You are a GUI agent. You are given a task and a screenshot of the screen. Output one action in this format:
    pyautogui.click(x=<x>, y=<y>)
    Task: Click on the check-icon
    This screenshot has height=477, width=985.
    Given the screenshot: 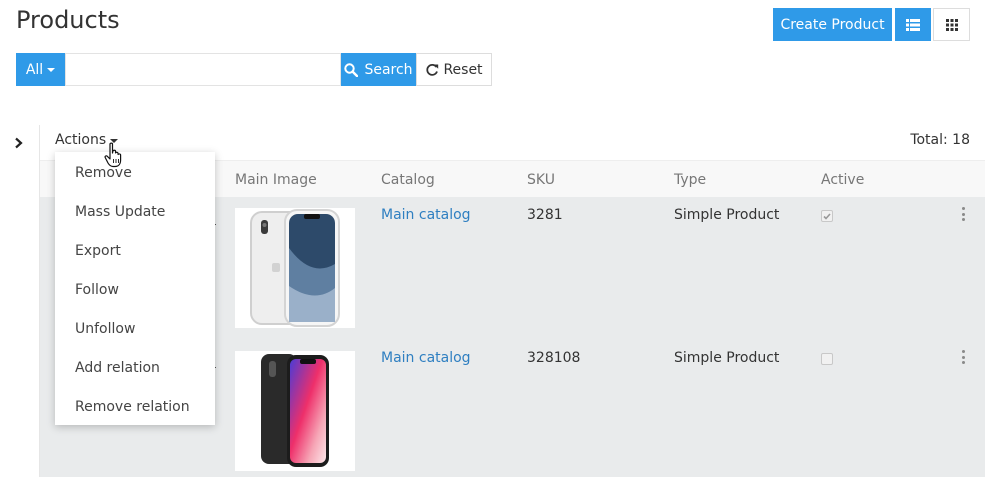 What is the action you would take?
    pyautogui.click(x=827, y=216)
    